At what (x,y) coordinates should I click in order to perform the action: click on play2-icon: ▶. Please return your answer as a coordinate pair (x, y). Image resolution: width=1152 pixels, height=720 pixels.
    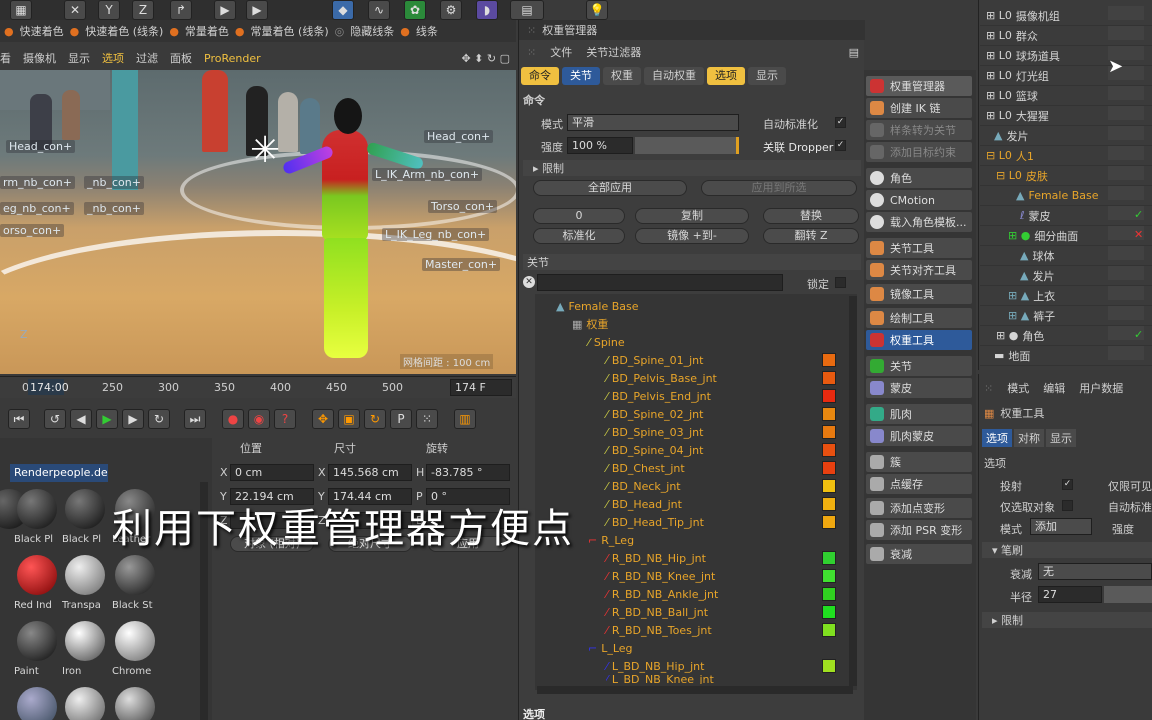
    Looking at the image, I should click on (257, 10).